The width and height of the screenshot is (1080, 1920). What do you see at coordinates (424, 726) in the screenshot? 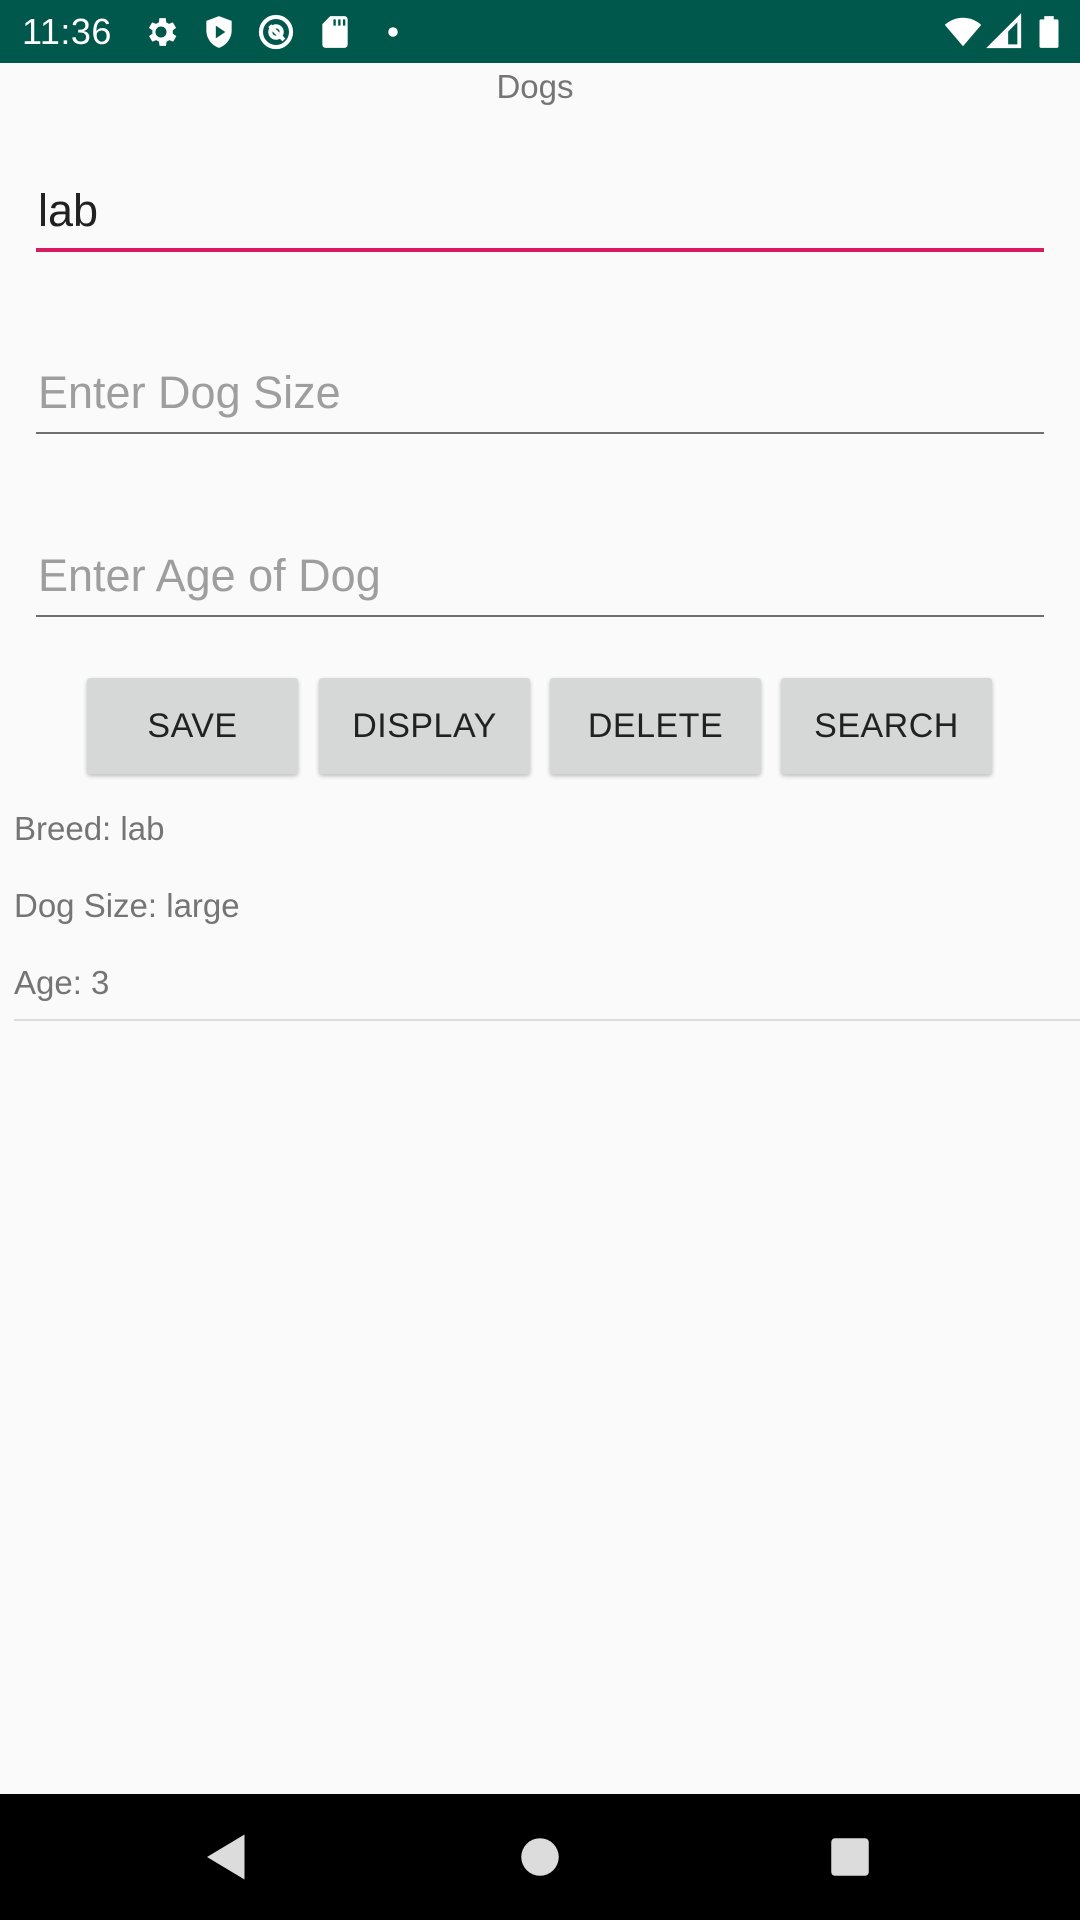
I see `display-button: DISPLAY` at bounding box center [424, 726].